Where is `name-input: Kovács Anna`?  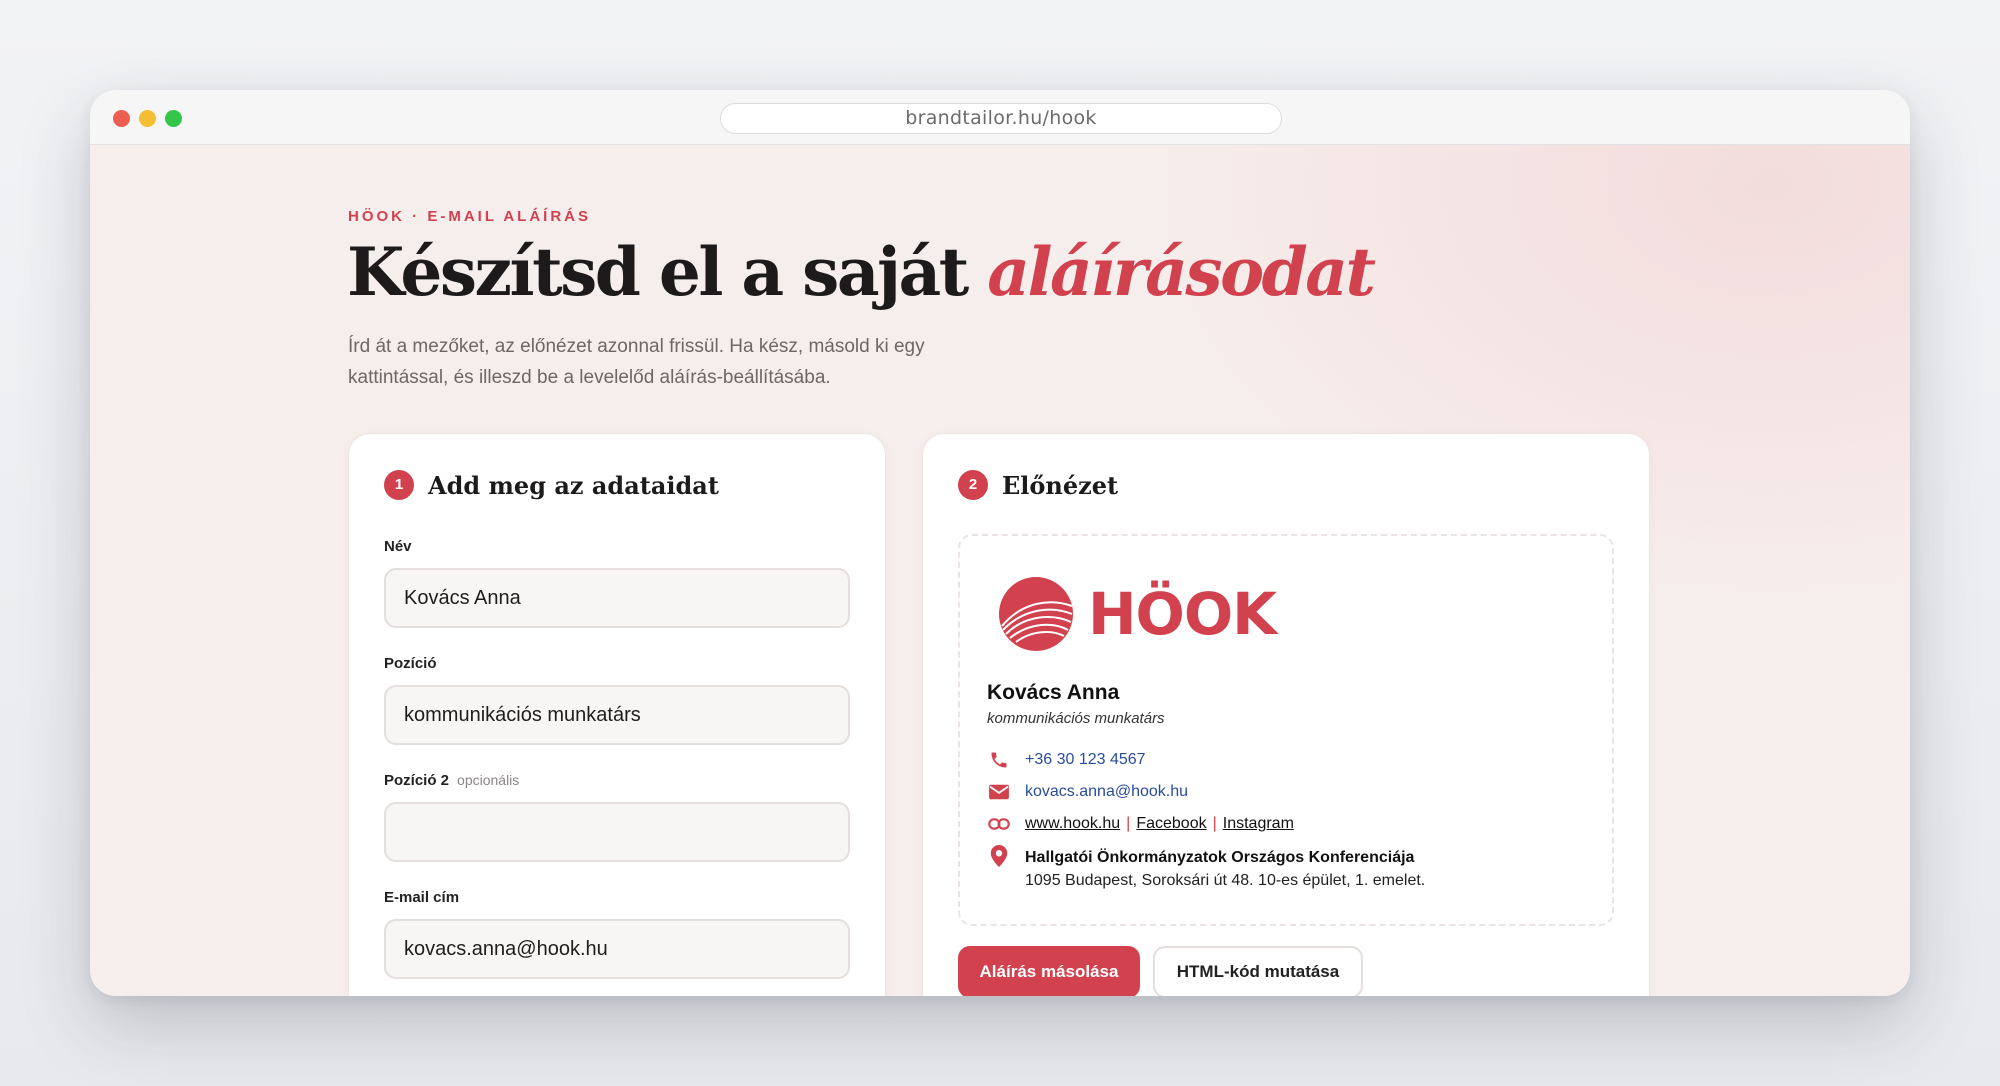
name-input: Kovács Anna is located at coordinates (617, 598).